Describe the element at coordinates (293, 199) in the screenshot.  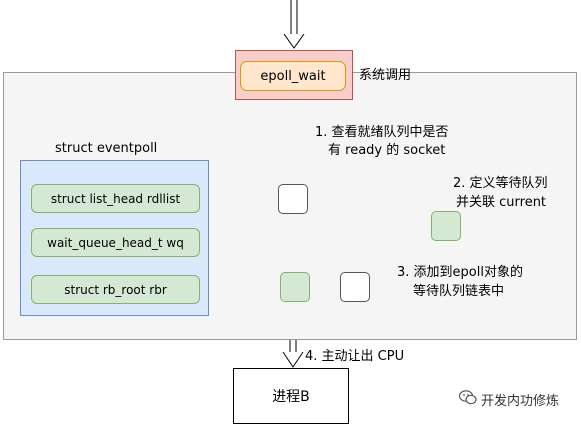
I see `check-node` at that location.